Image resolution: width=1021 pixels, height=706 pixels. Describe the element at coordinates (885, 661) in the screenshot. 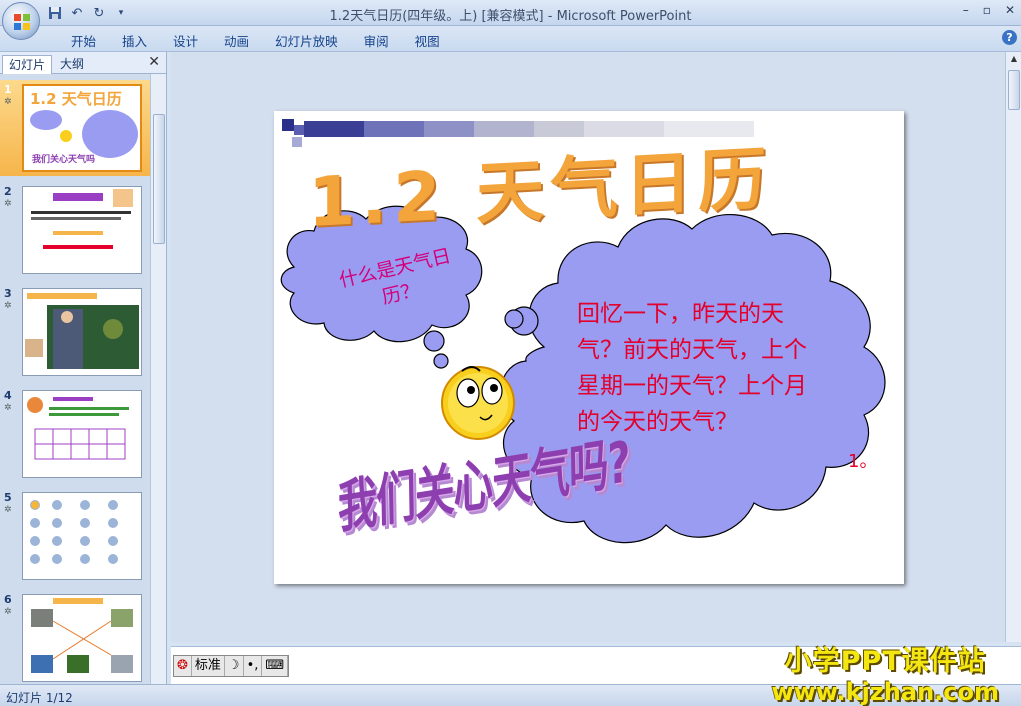

I see `watermark-title: 小学PPT课件站` at that location.